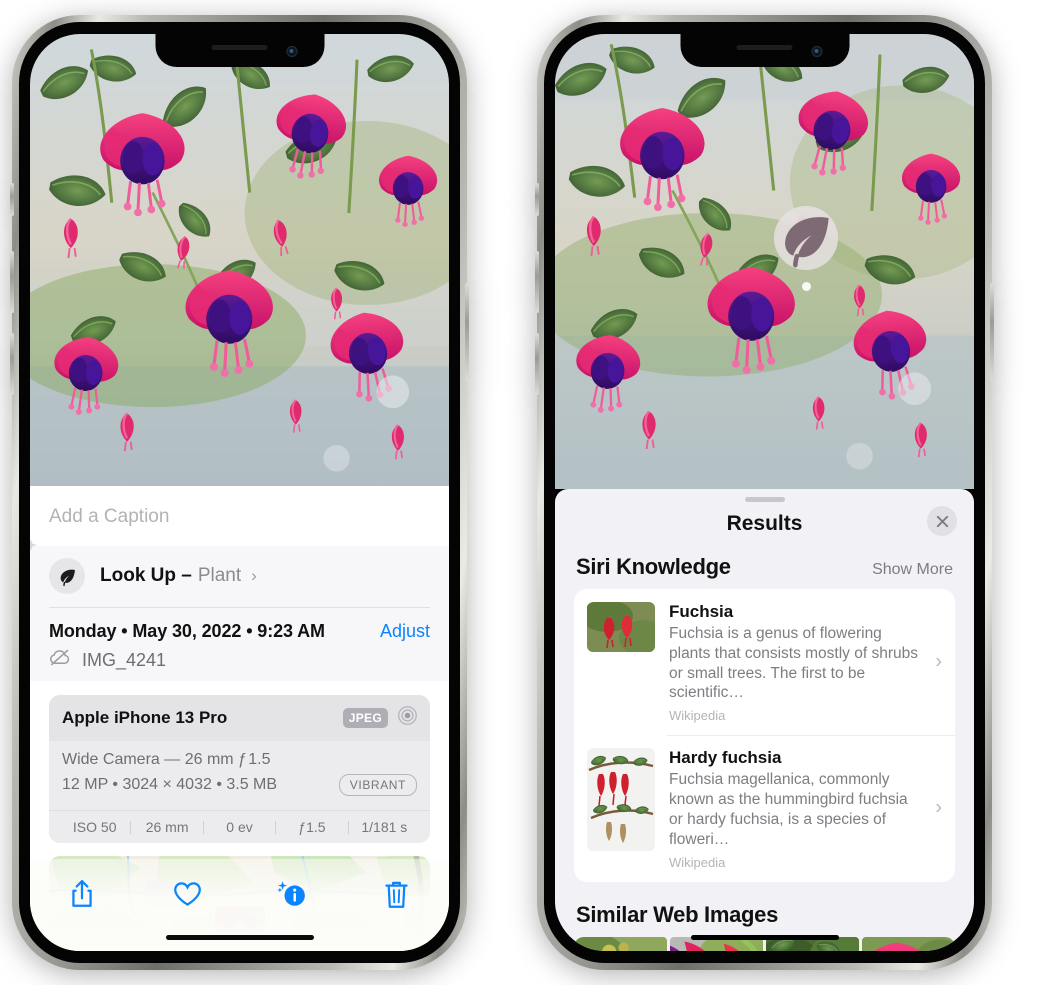 Image resolution: width=1055 pixels, height=985 pixels. I want to click on date-row: Monday • May 30, 2022 • 9:23 AM Adjust, so click(239, 631).